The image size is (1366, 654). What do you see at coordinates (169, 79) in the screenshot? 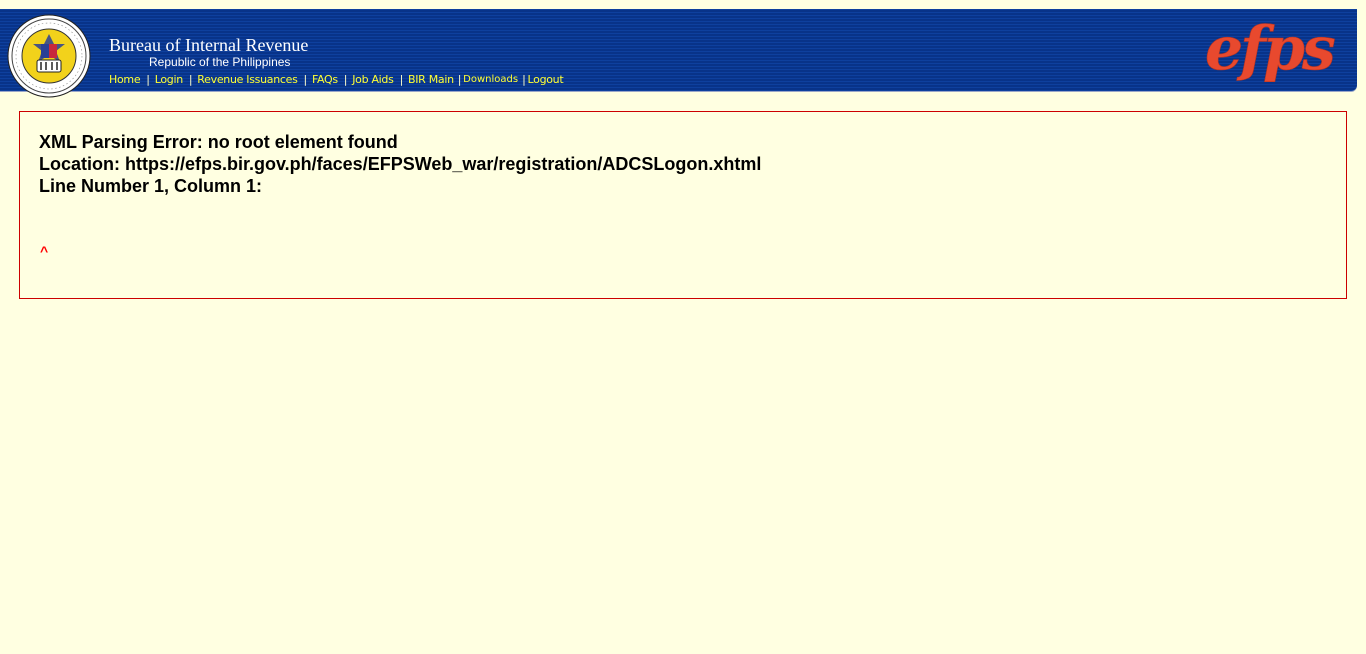
I see `nav-login: Login` at bounding box center [169, 79].